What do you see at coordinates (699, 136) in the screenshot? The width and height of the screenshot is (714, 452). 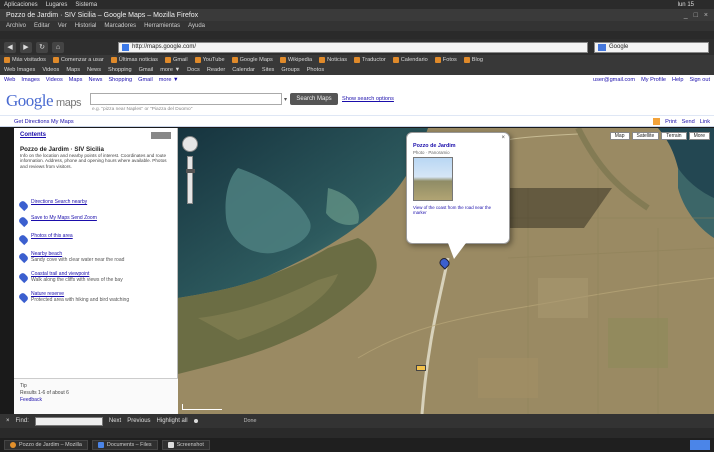 I see `map-type-more-button: More` at bounding box center [699, 136].